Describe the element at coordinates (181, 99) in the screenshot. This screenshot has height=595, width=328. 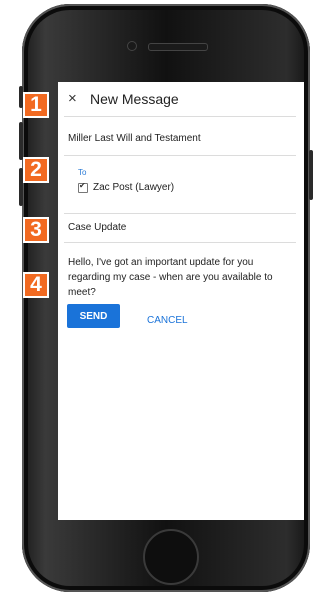
I see `message-header: × New Message` at that location.